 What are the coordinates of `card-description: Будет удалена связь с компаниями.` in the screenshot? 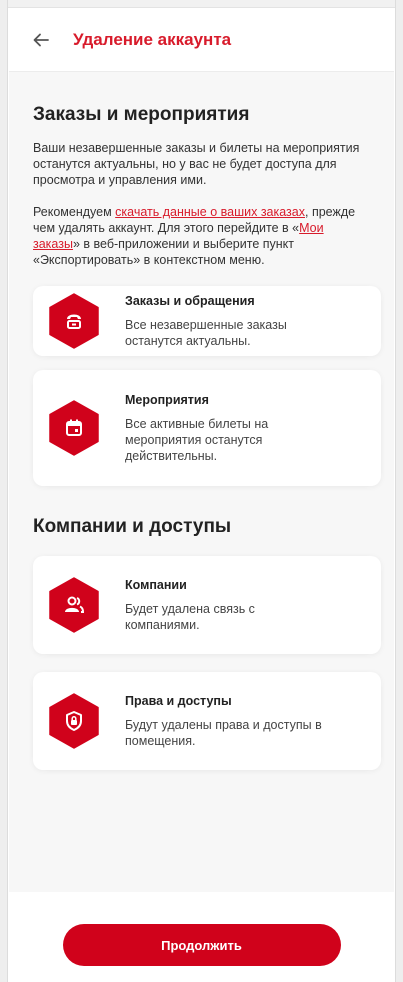 It's located at (190, 616).